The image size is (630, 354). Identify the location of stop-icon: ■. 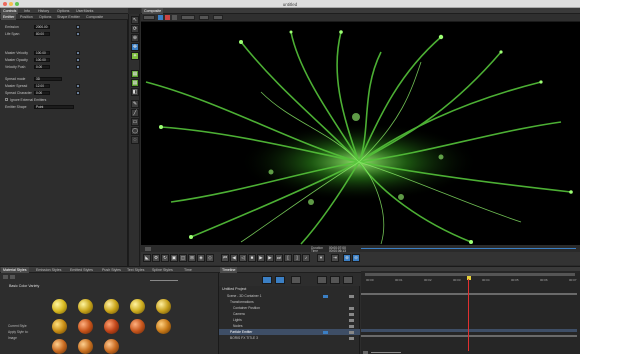
(252, 258).